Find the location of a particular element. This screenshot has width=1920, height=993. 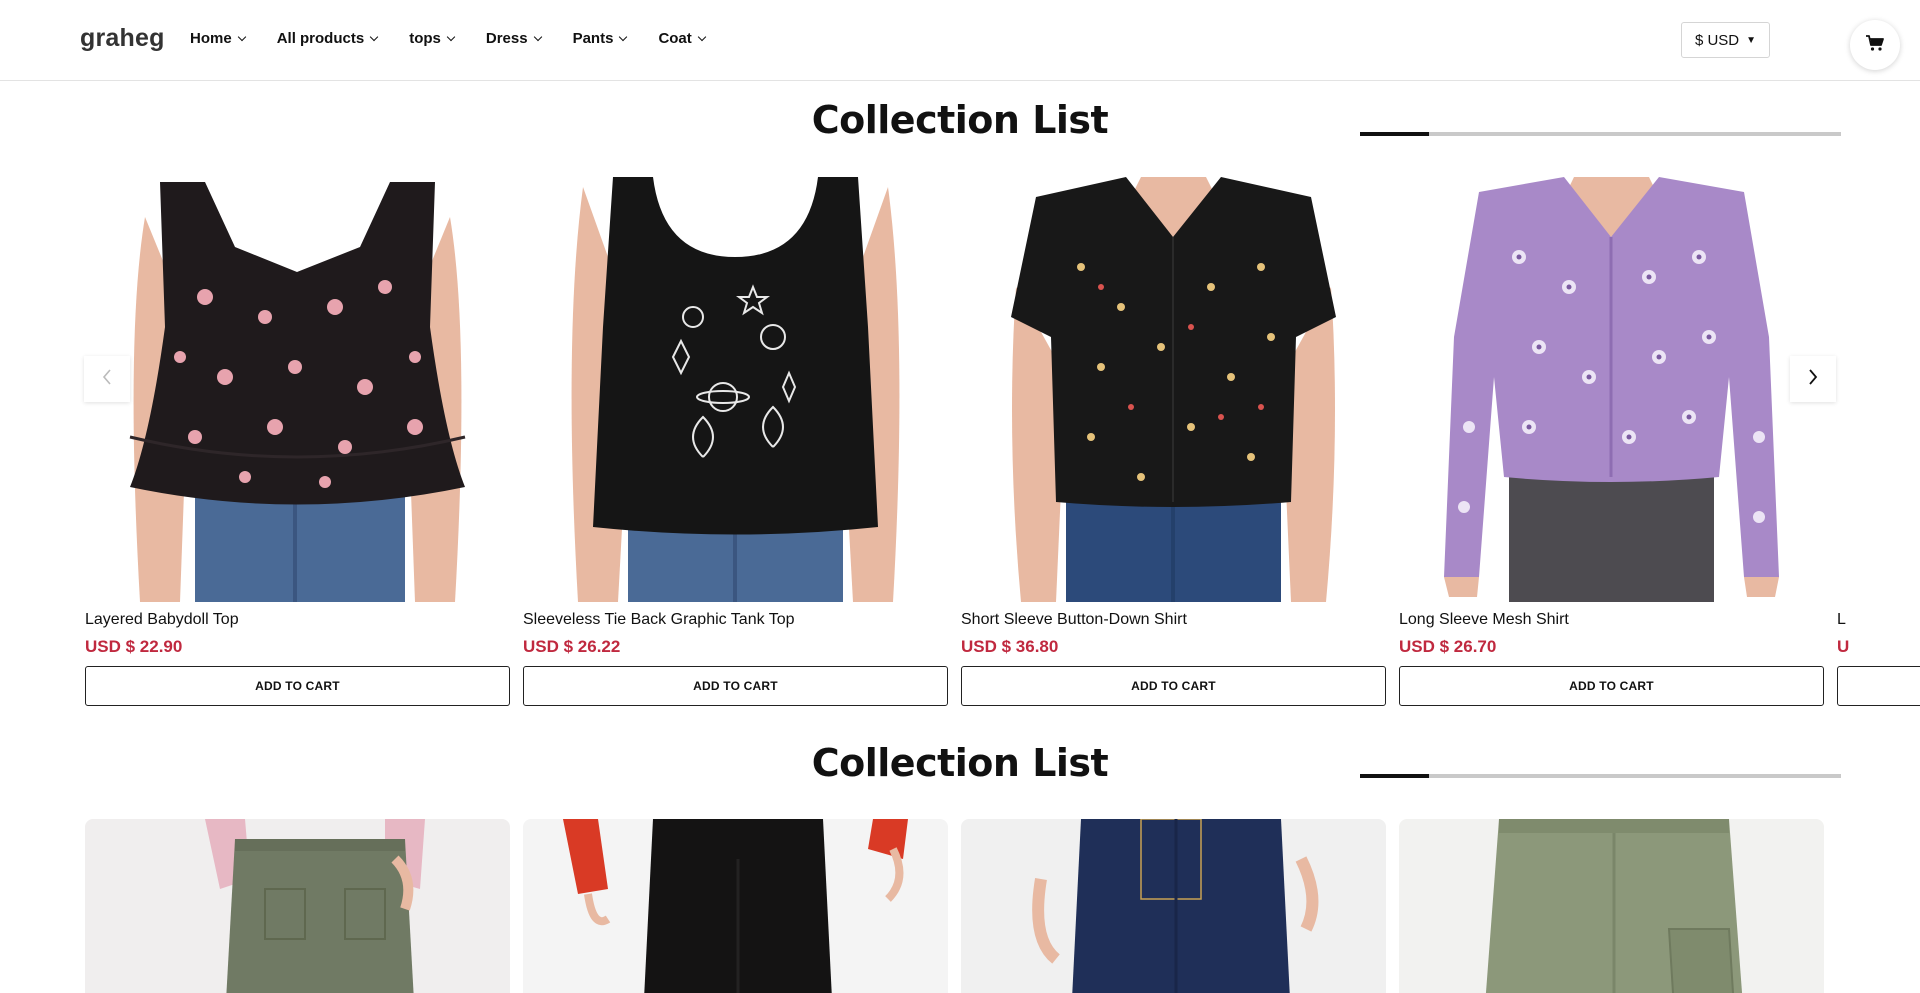

product-name: L is located at coordinates (1841, 620).